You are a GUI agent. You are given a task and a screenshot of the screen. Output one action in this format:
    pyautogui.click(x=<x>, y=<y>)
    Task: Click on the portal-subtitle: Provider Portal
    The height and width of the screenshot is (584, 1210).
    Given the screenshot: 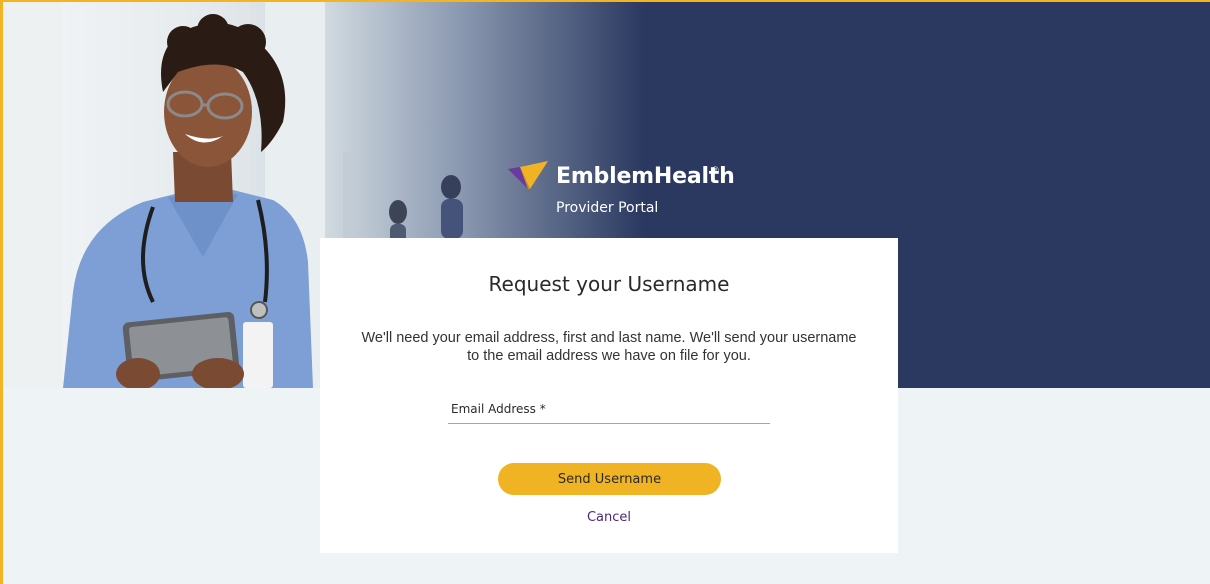 What is the action you would take?
    pyautogui.click(x=607, y=208)
    